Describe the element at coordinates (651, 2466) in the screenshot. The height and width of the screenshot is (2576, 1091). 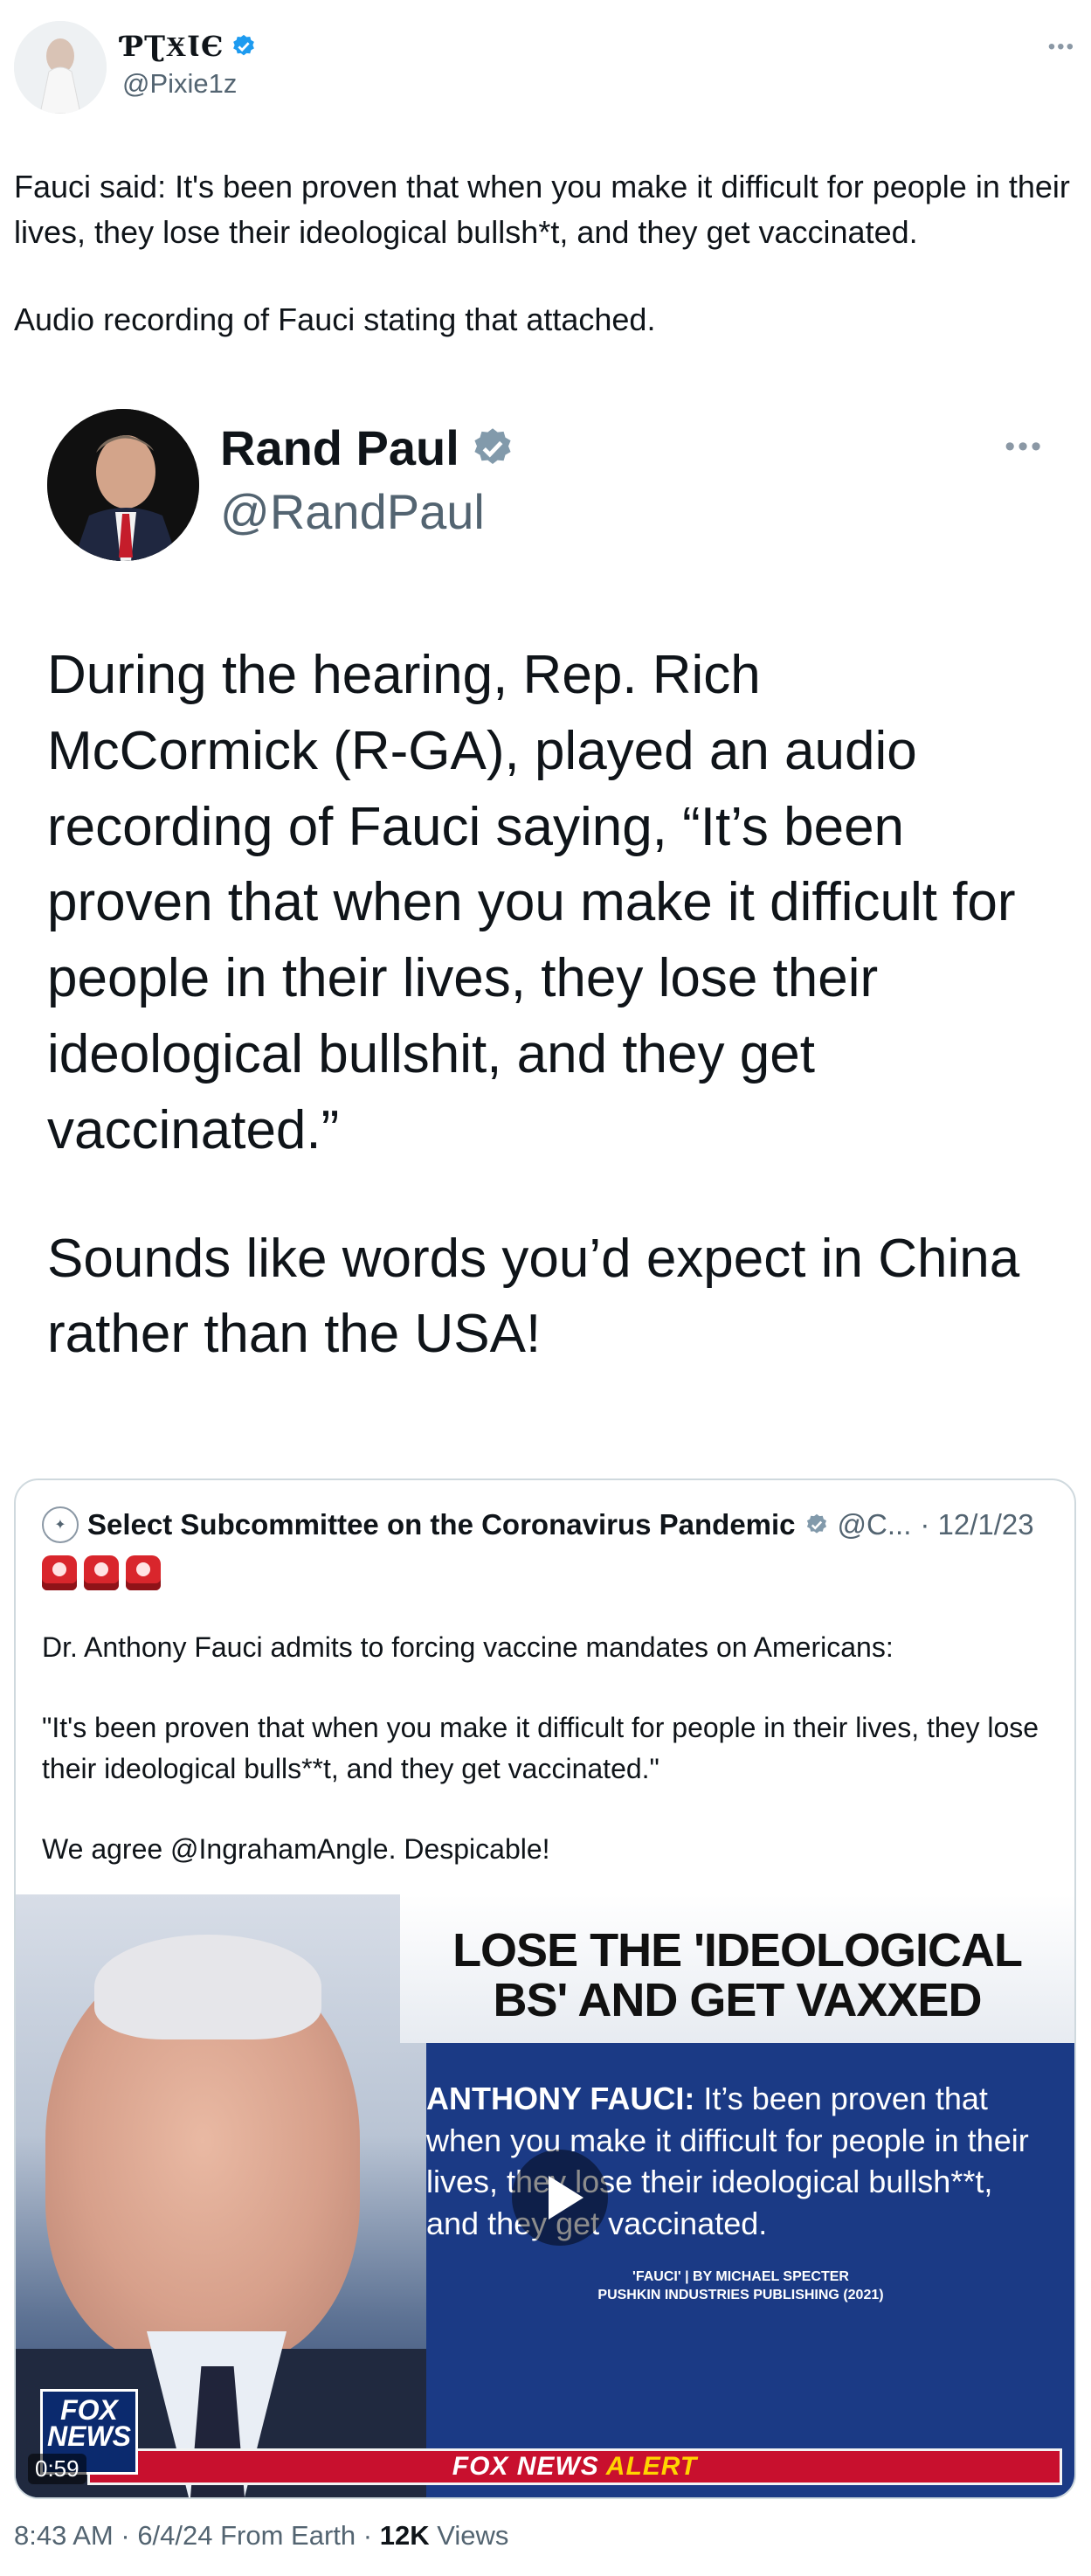
I see `alert-word: ALERT` at that location.